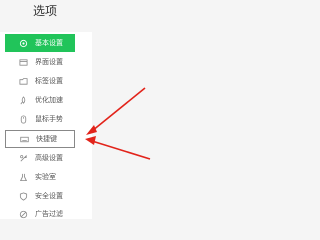  What do you see at coordinates (23, 214) in the screenshot?
I see `ad-filter-icon` at bounding box center [23, 214].